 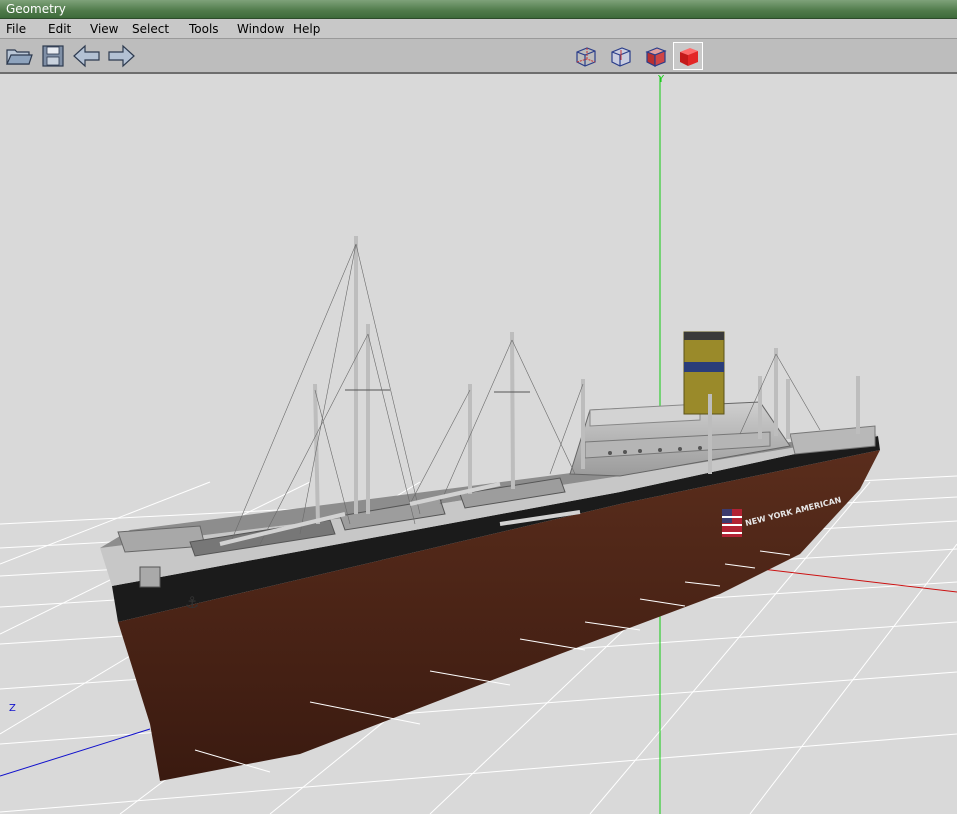 I want to click on wireframe-cube-icon, so click(x=586, y=57).